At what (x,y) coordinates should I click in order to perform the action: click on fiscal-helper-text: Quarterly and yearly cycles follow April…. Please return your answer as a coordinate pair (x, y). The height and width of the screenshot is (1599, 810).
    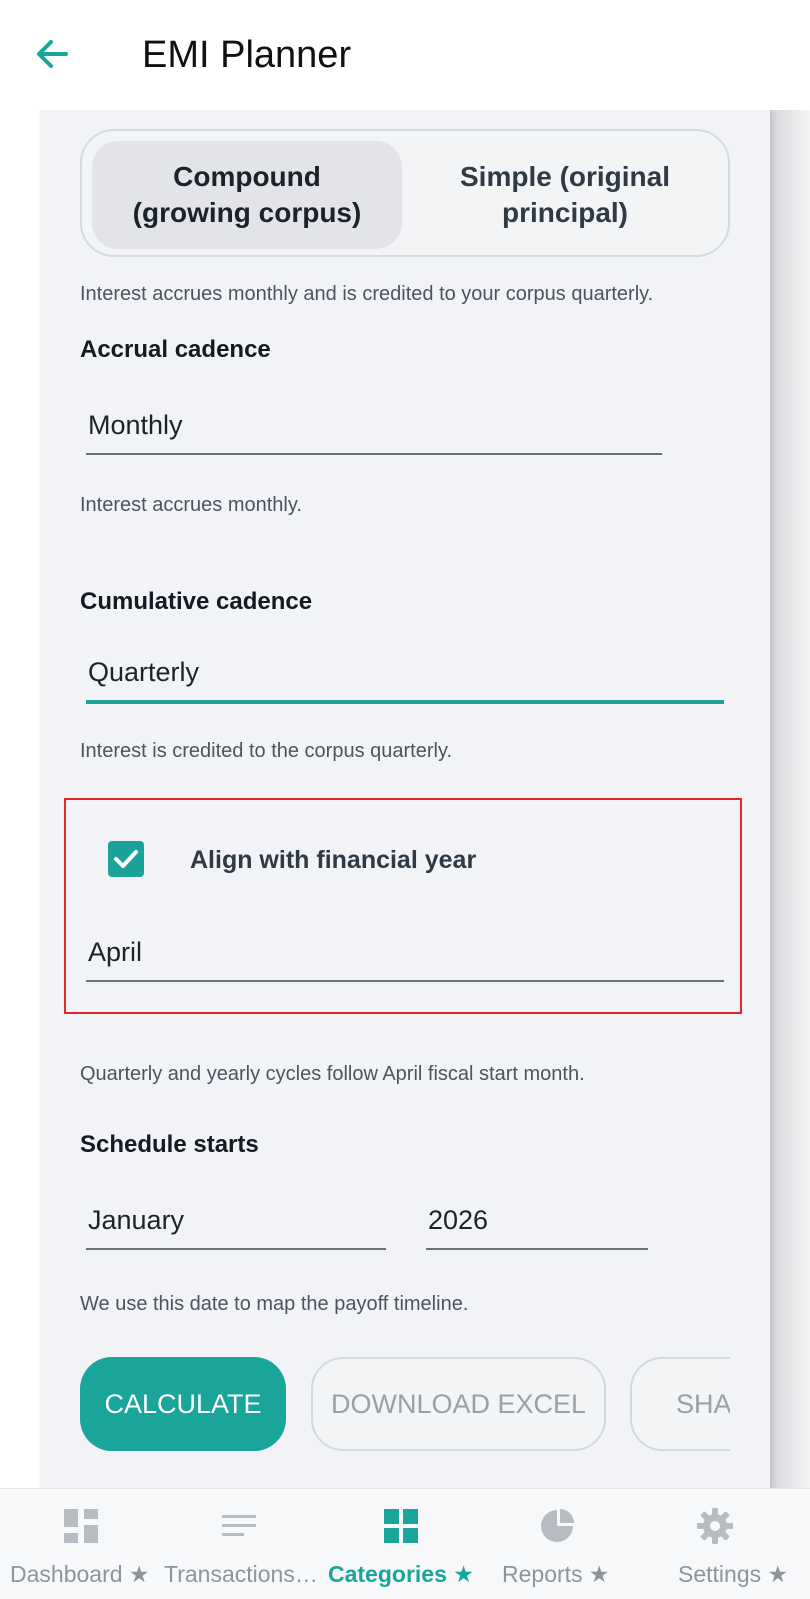
    Looking at the image, I should click on (332, 1074).